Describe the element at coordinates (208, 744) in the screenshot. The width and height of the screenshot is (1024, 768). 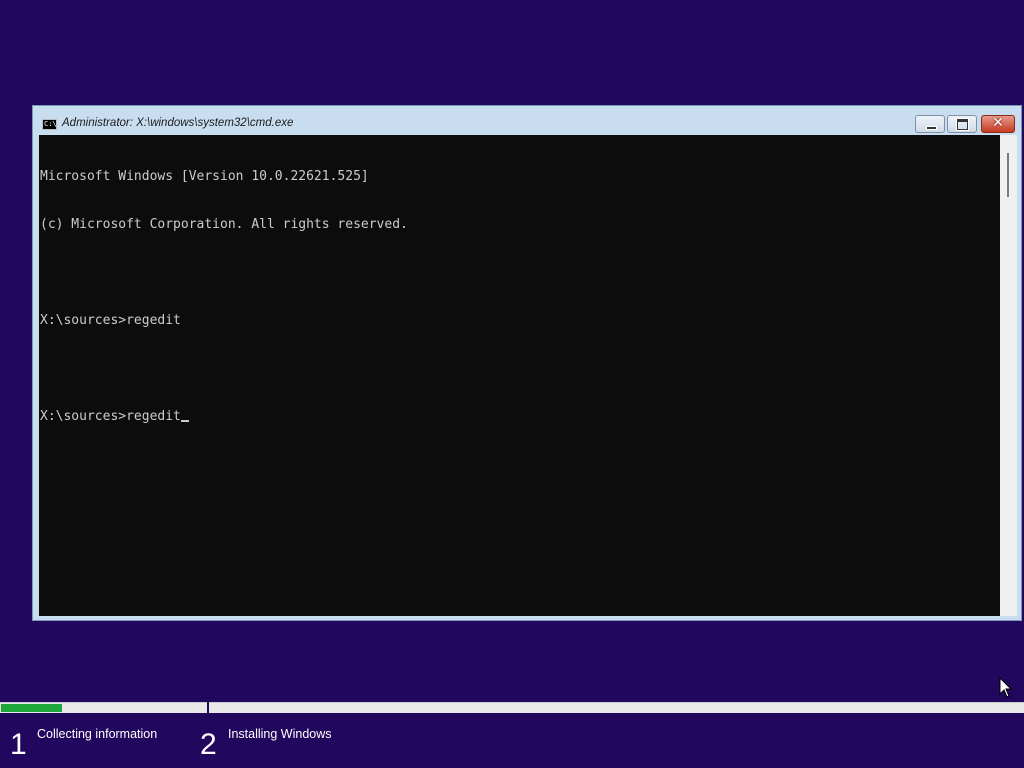
I see `step-2-number: 2` at that location.